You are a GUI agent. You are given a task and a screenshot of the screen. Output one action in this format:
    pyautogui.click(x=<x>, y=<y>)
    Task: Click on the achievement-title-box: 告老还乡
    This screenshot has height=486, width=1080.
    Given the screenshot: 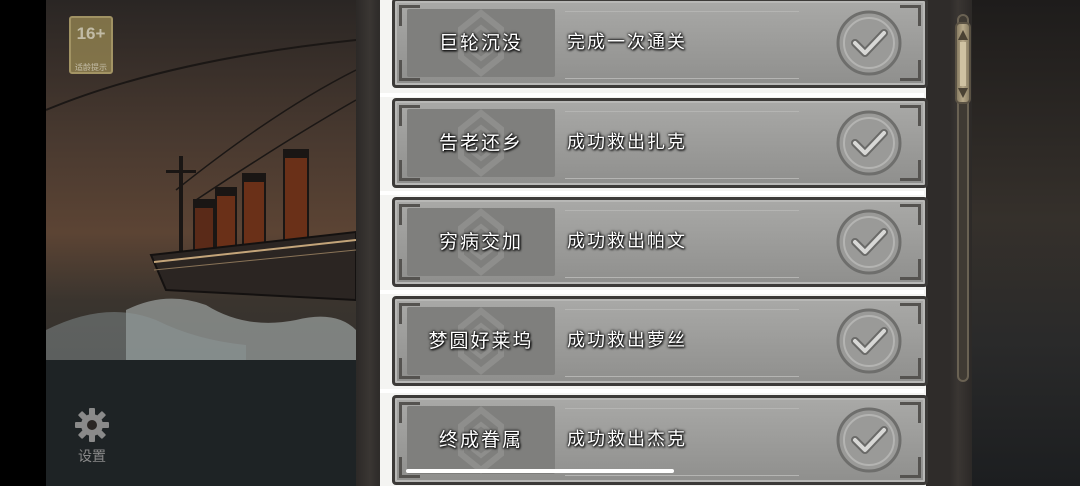 What is the action you would take?
    pyautogui.click(x=481, y=143)
    